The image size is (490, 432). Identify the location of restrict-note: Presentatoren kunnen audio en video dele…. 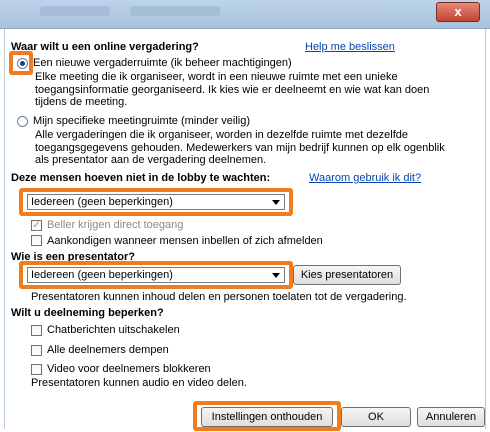
(139, 383).